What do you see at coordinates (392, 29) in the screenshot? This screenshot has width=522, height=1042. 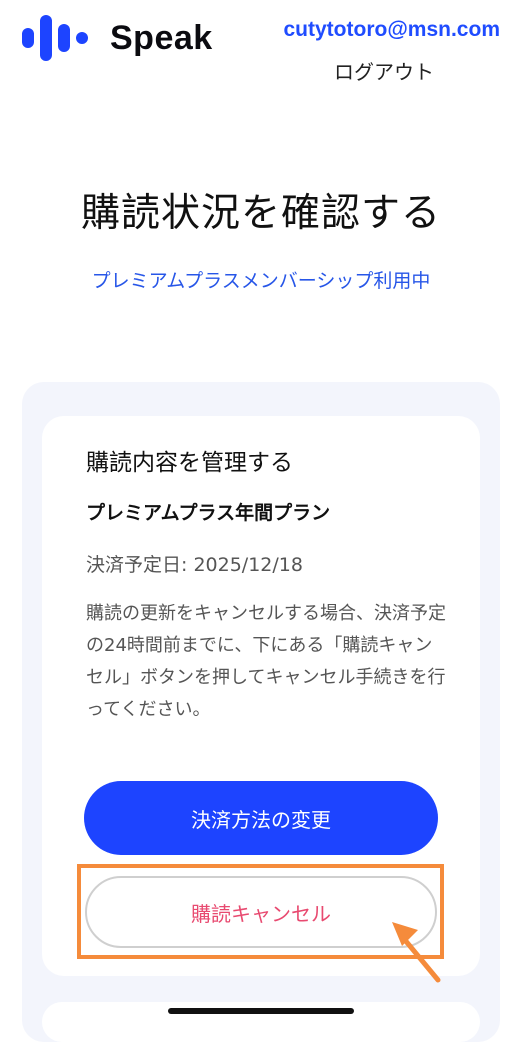 I see `account-email: cutytotoro@msn.com` at bounding box center [392, 29].